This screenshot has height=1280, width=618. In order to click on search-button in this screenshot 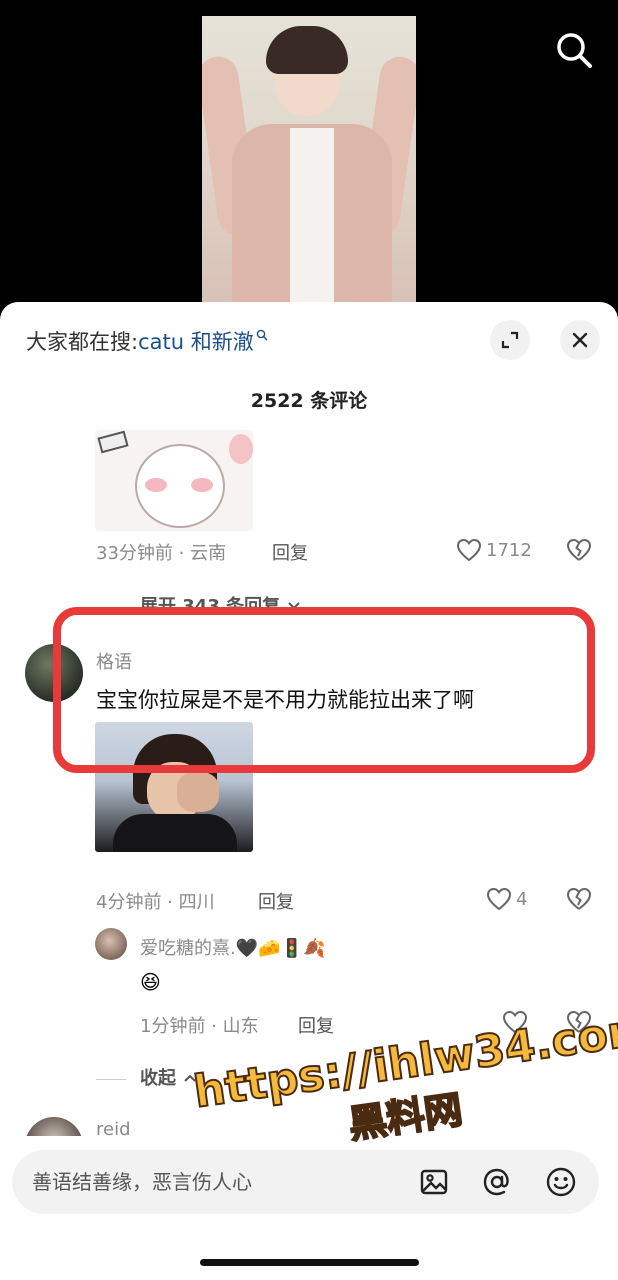, I will do `click(574, 50)`.